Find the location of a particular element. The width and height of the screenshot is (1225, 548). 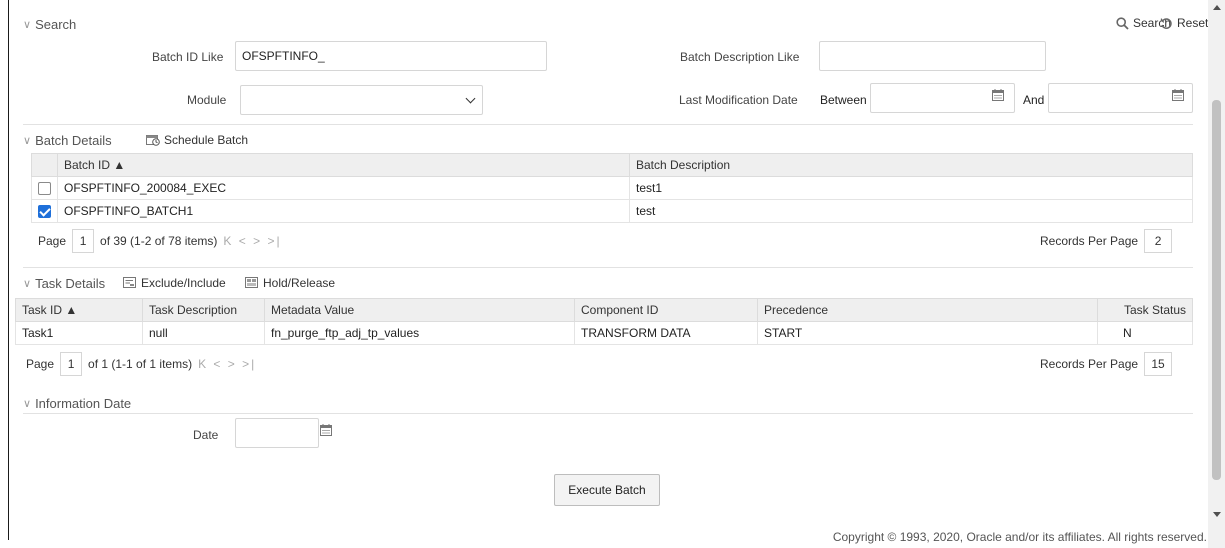

task-description-cell: null is located at coordinates (203, 333).